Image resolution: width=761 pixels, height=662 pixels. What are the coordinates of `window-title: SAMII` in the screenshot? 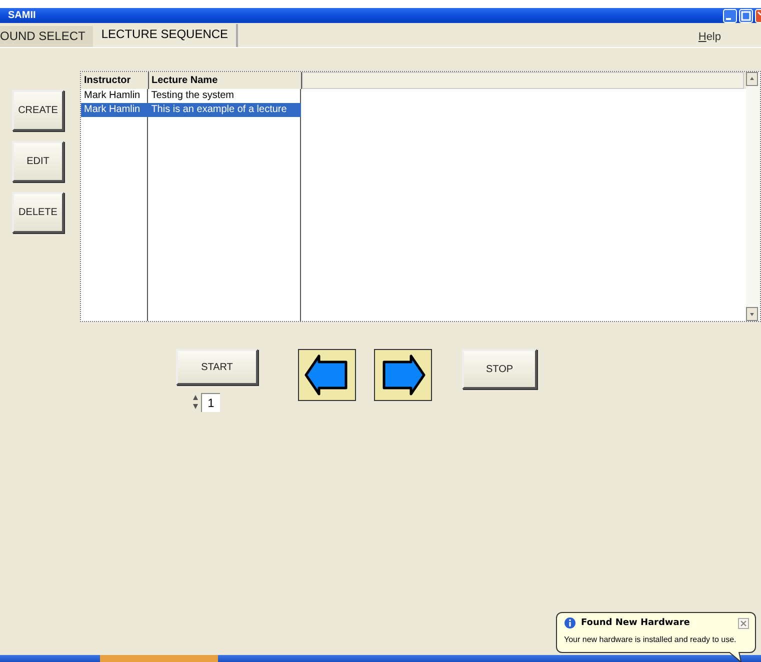 It's located at (22, 15).